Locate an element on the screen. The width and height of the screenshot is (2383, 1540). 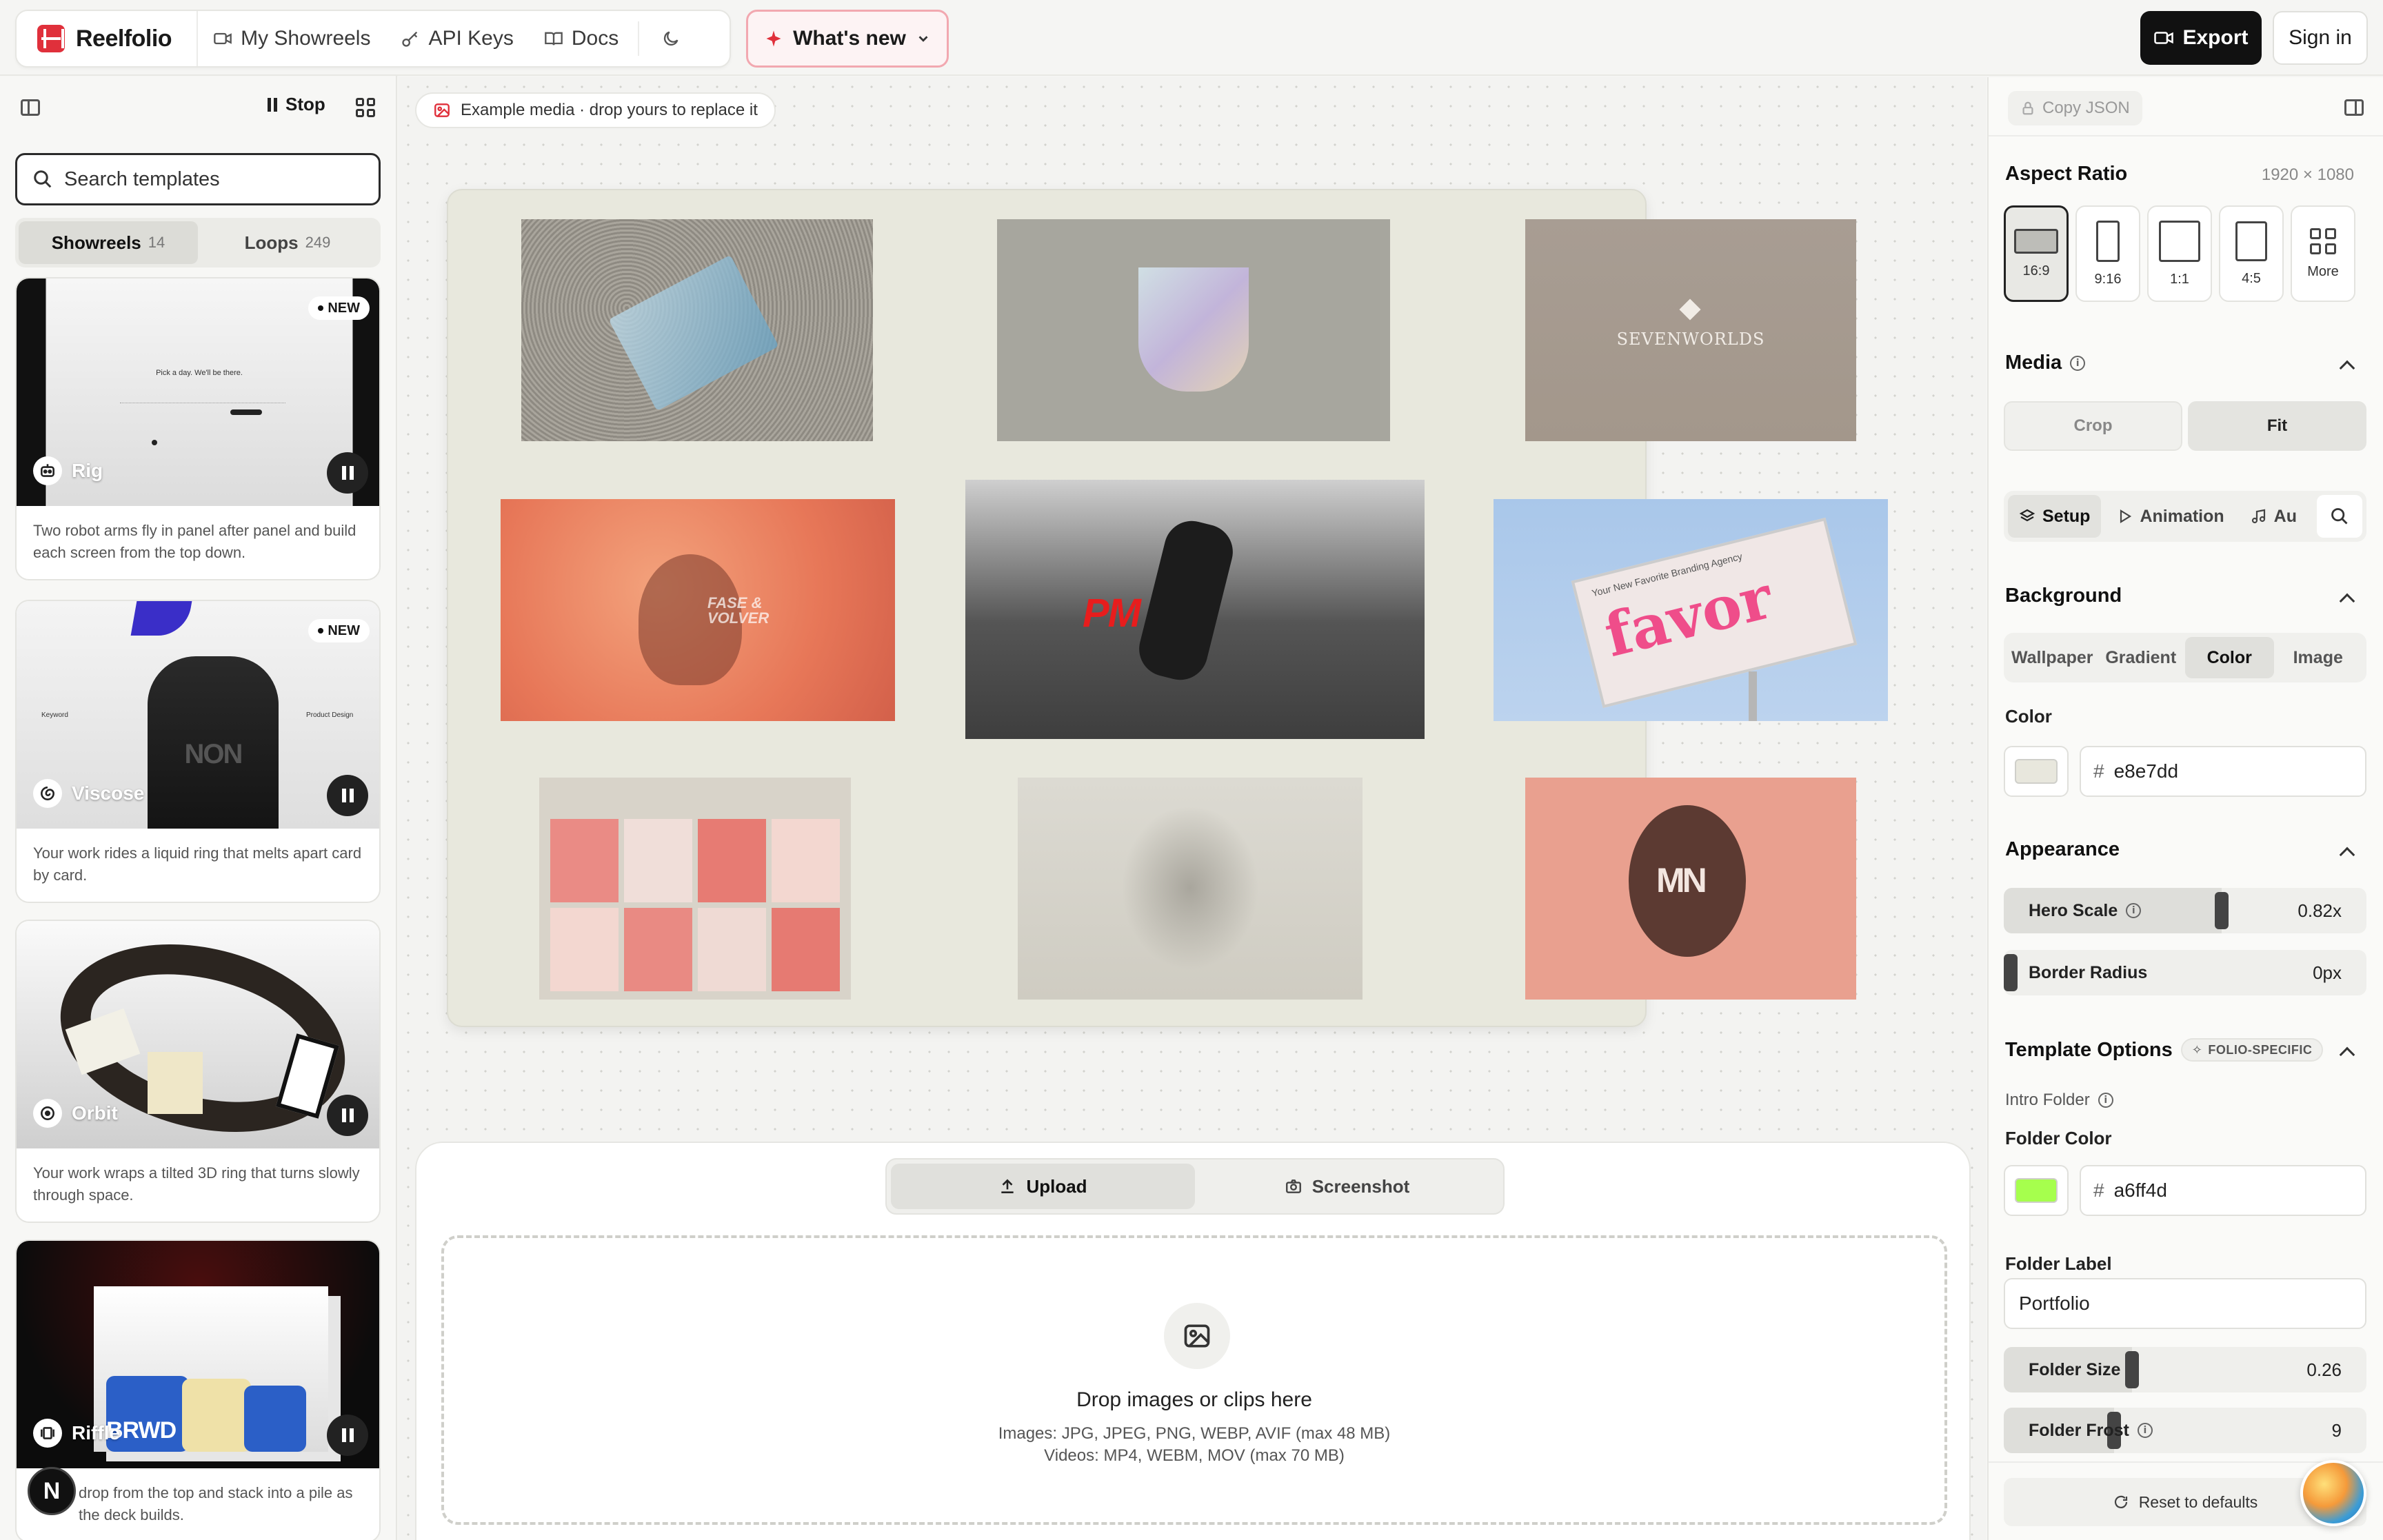
search-placeholder: Search templates is located at coordinates (142, 179).